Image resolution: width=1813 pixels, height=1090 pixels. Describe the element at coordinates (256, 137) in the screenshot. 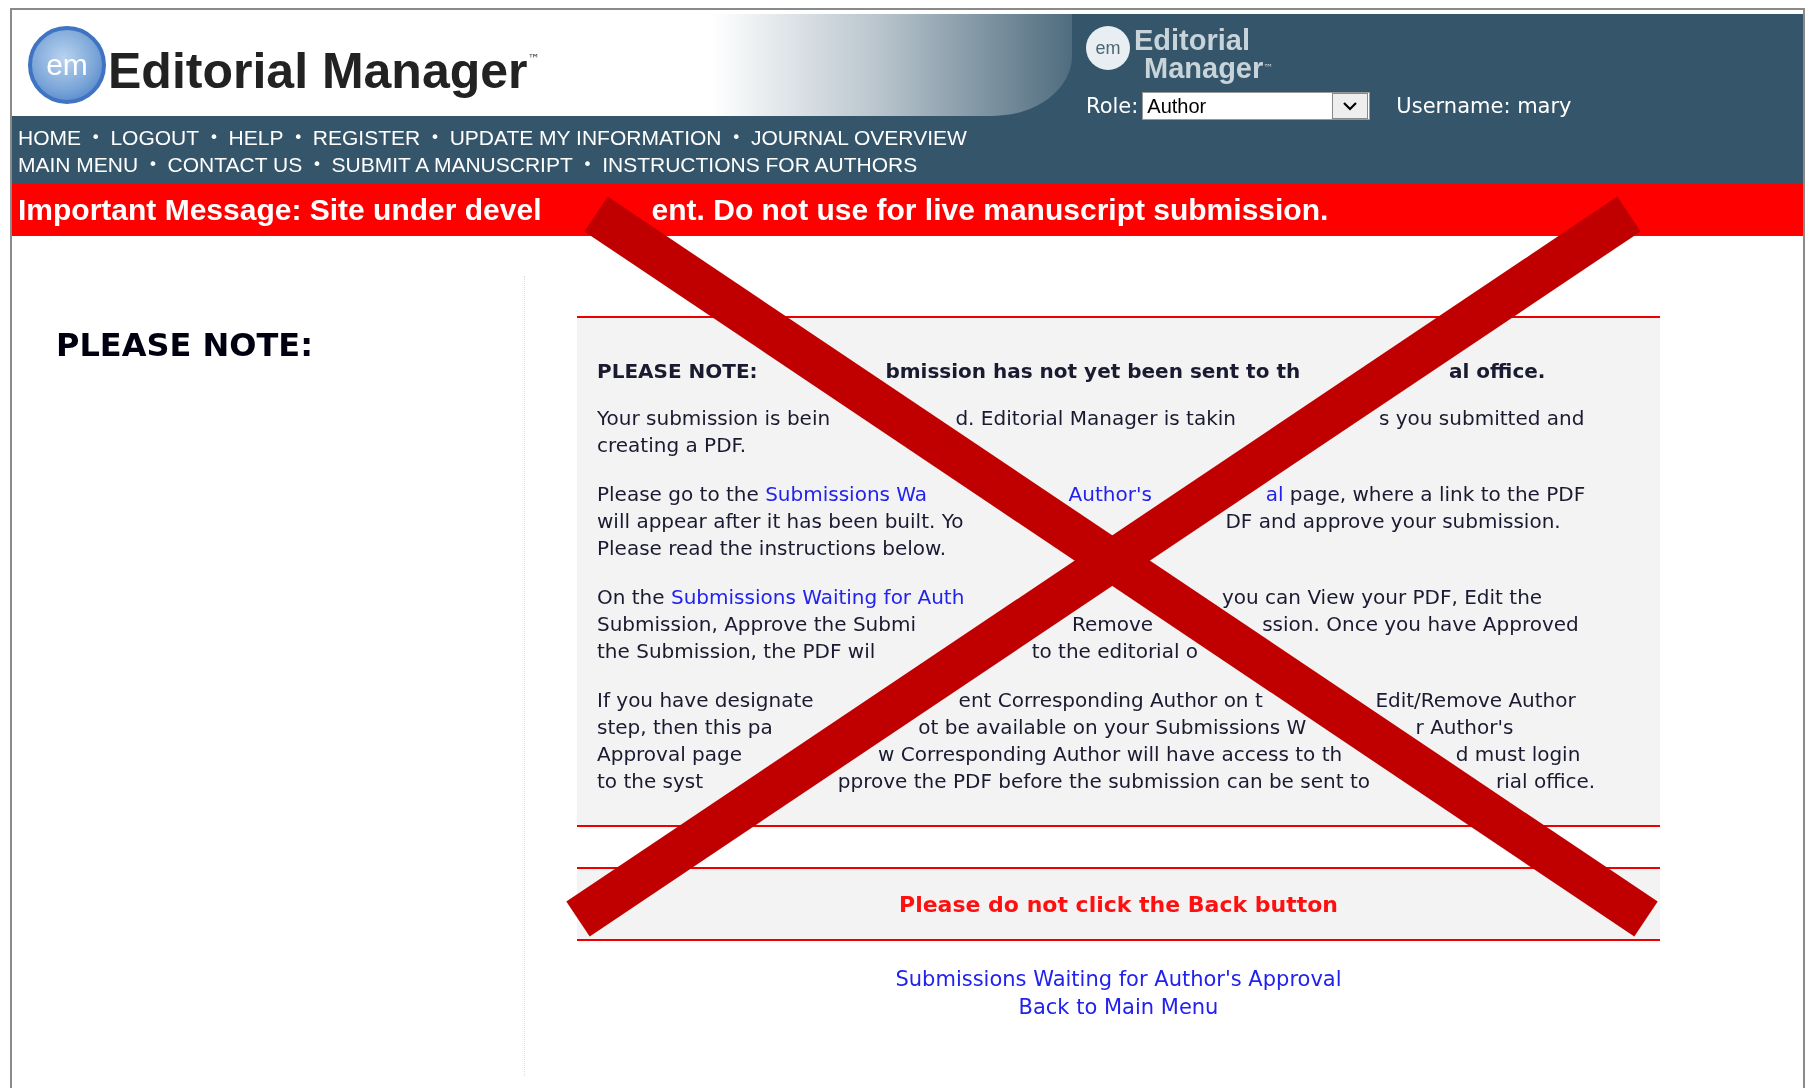

I see `nav-link: HELP` at that location.